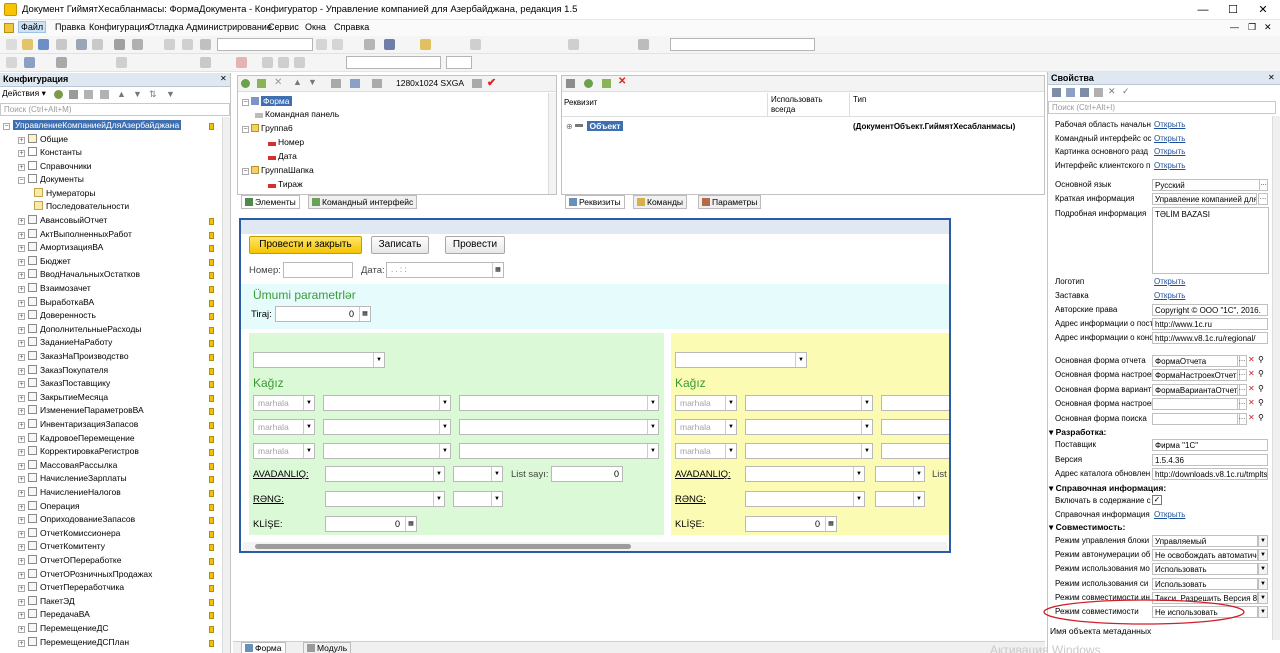  Describe the element at coordinates (20, 93) in the screenshot. I see `actions-menu: Действия` at that location.